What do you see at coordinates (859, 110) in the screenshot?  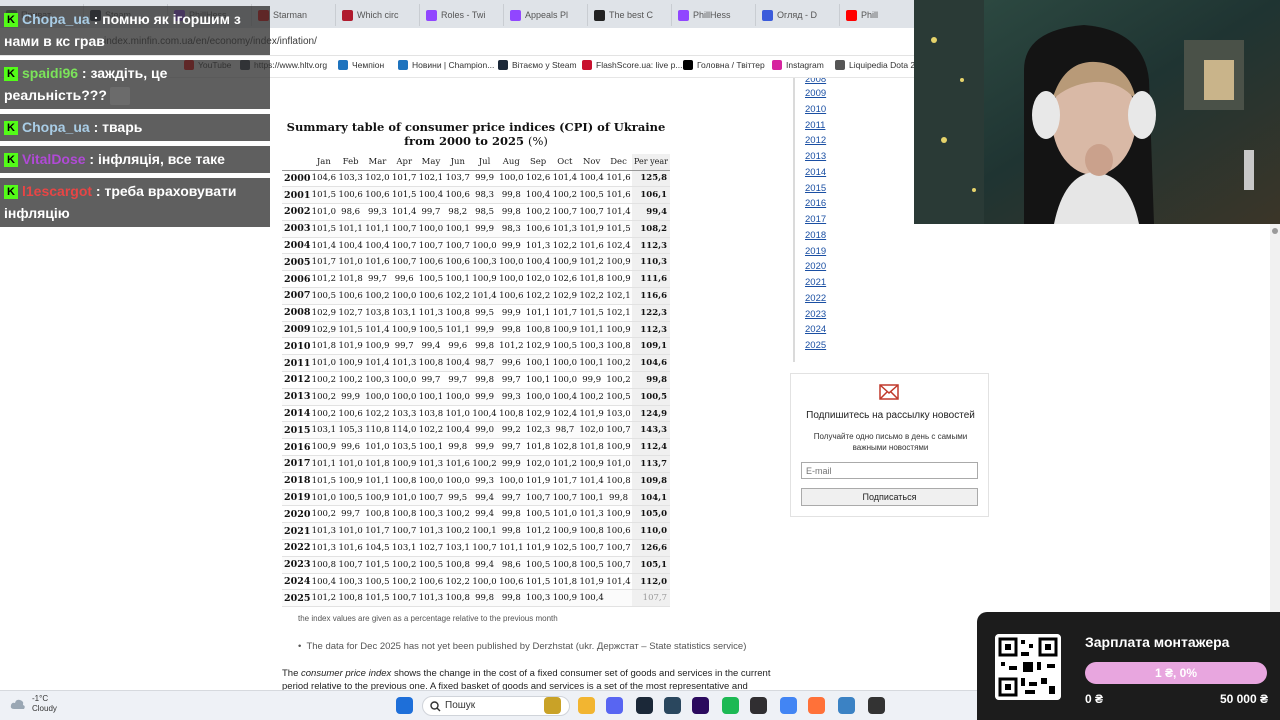 I see `year-link: 2010` at bounding box center [859, 110].